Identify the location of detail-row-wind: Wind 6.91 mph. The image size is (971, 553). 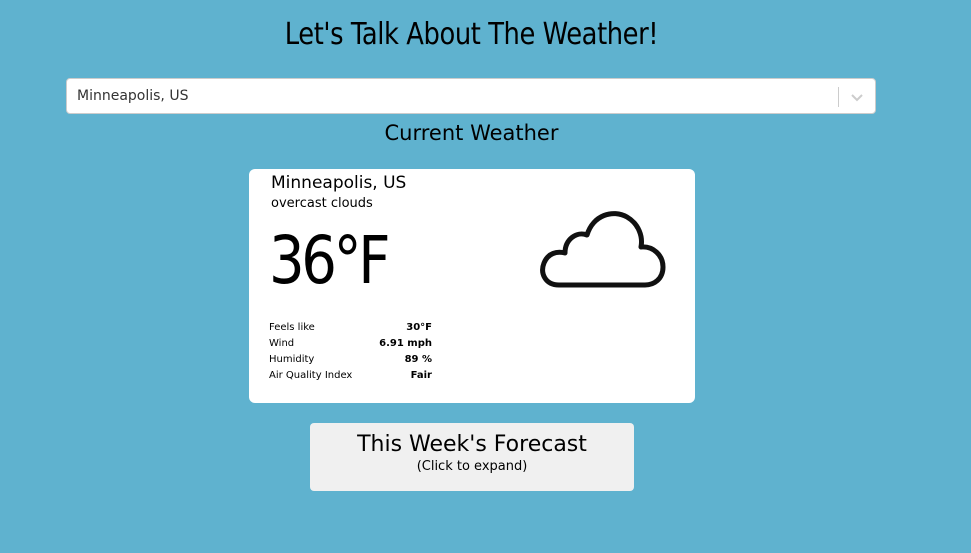
(350, 344).